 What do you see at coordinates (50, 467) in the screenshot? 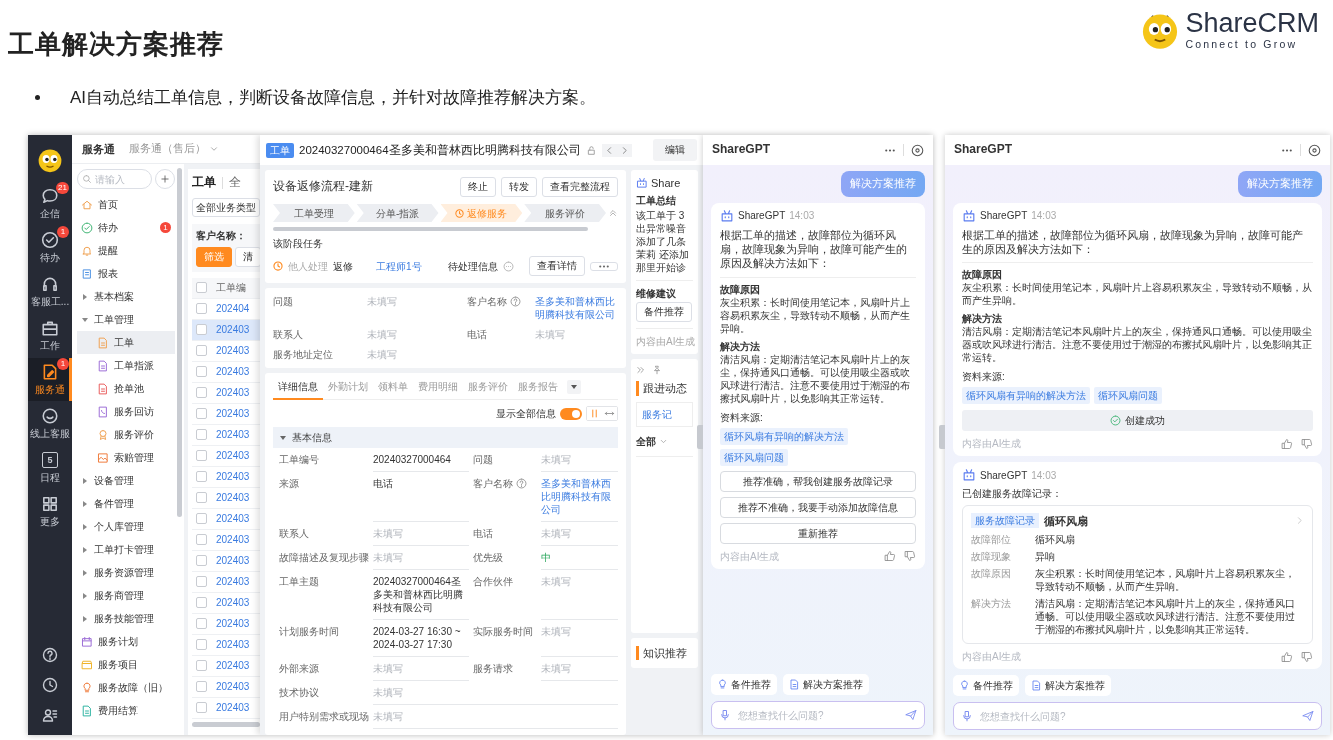
I see `rail-item: 5 日程` at bounding box center [50, 467].